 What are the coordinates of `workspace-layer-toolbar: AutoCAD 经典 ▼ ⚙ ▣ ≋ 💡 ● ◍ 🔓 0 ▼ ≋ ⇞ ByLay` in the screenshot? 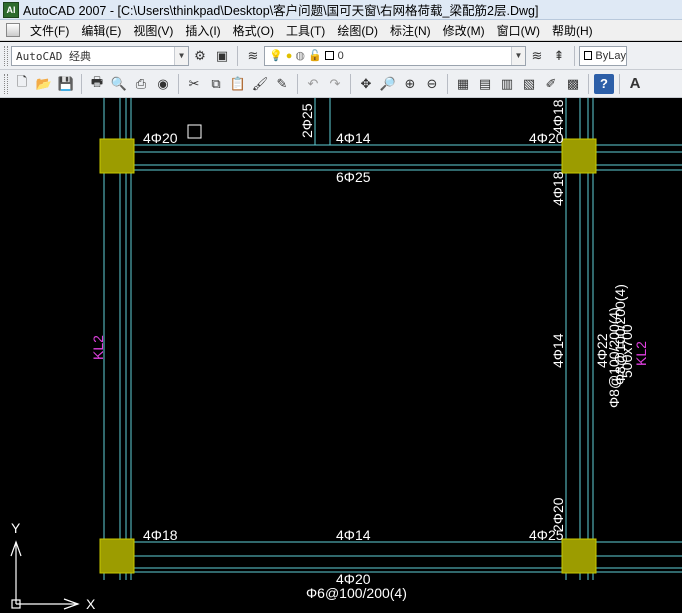 It's located at (341, 56).